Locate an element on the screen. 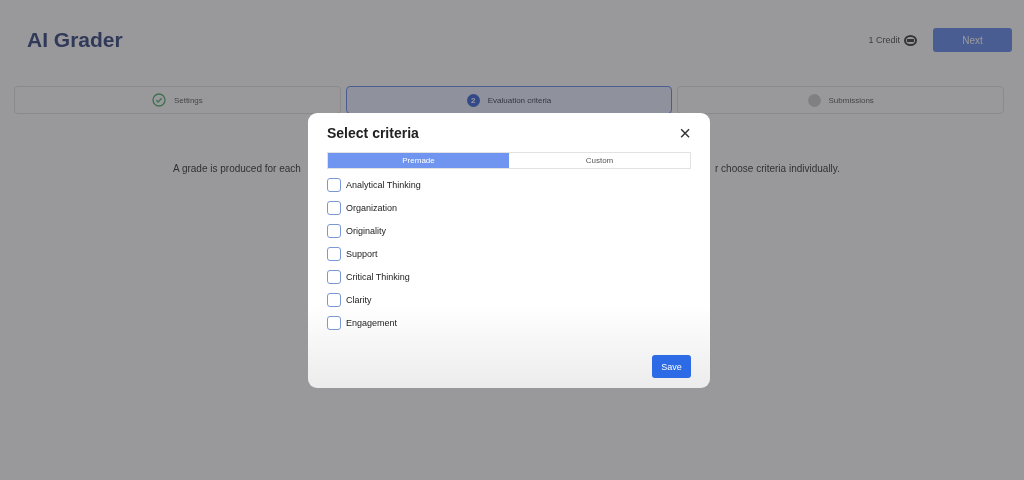 The width and height of the screenshot is (1024, 480). description-text: A grade is produced for each is located at coordinates (237, 168).